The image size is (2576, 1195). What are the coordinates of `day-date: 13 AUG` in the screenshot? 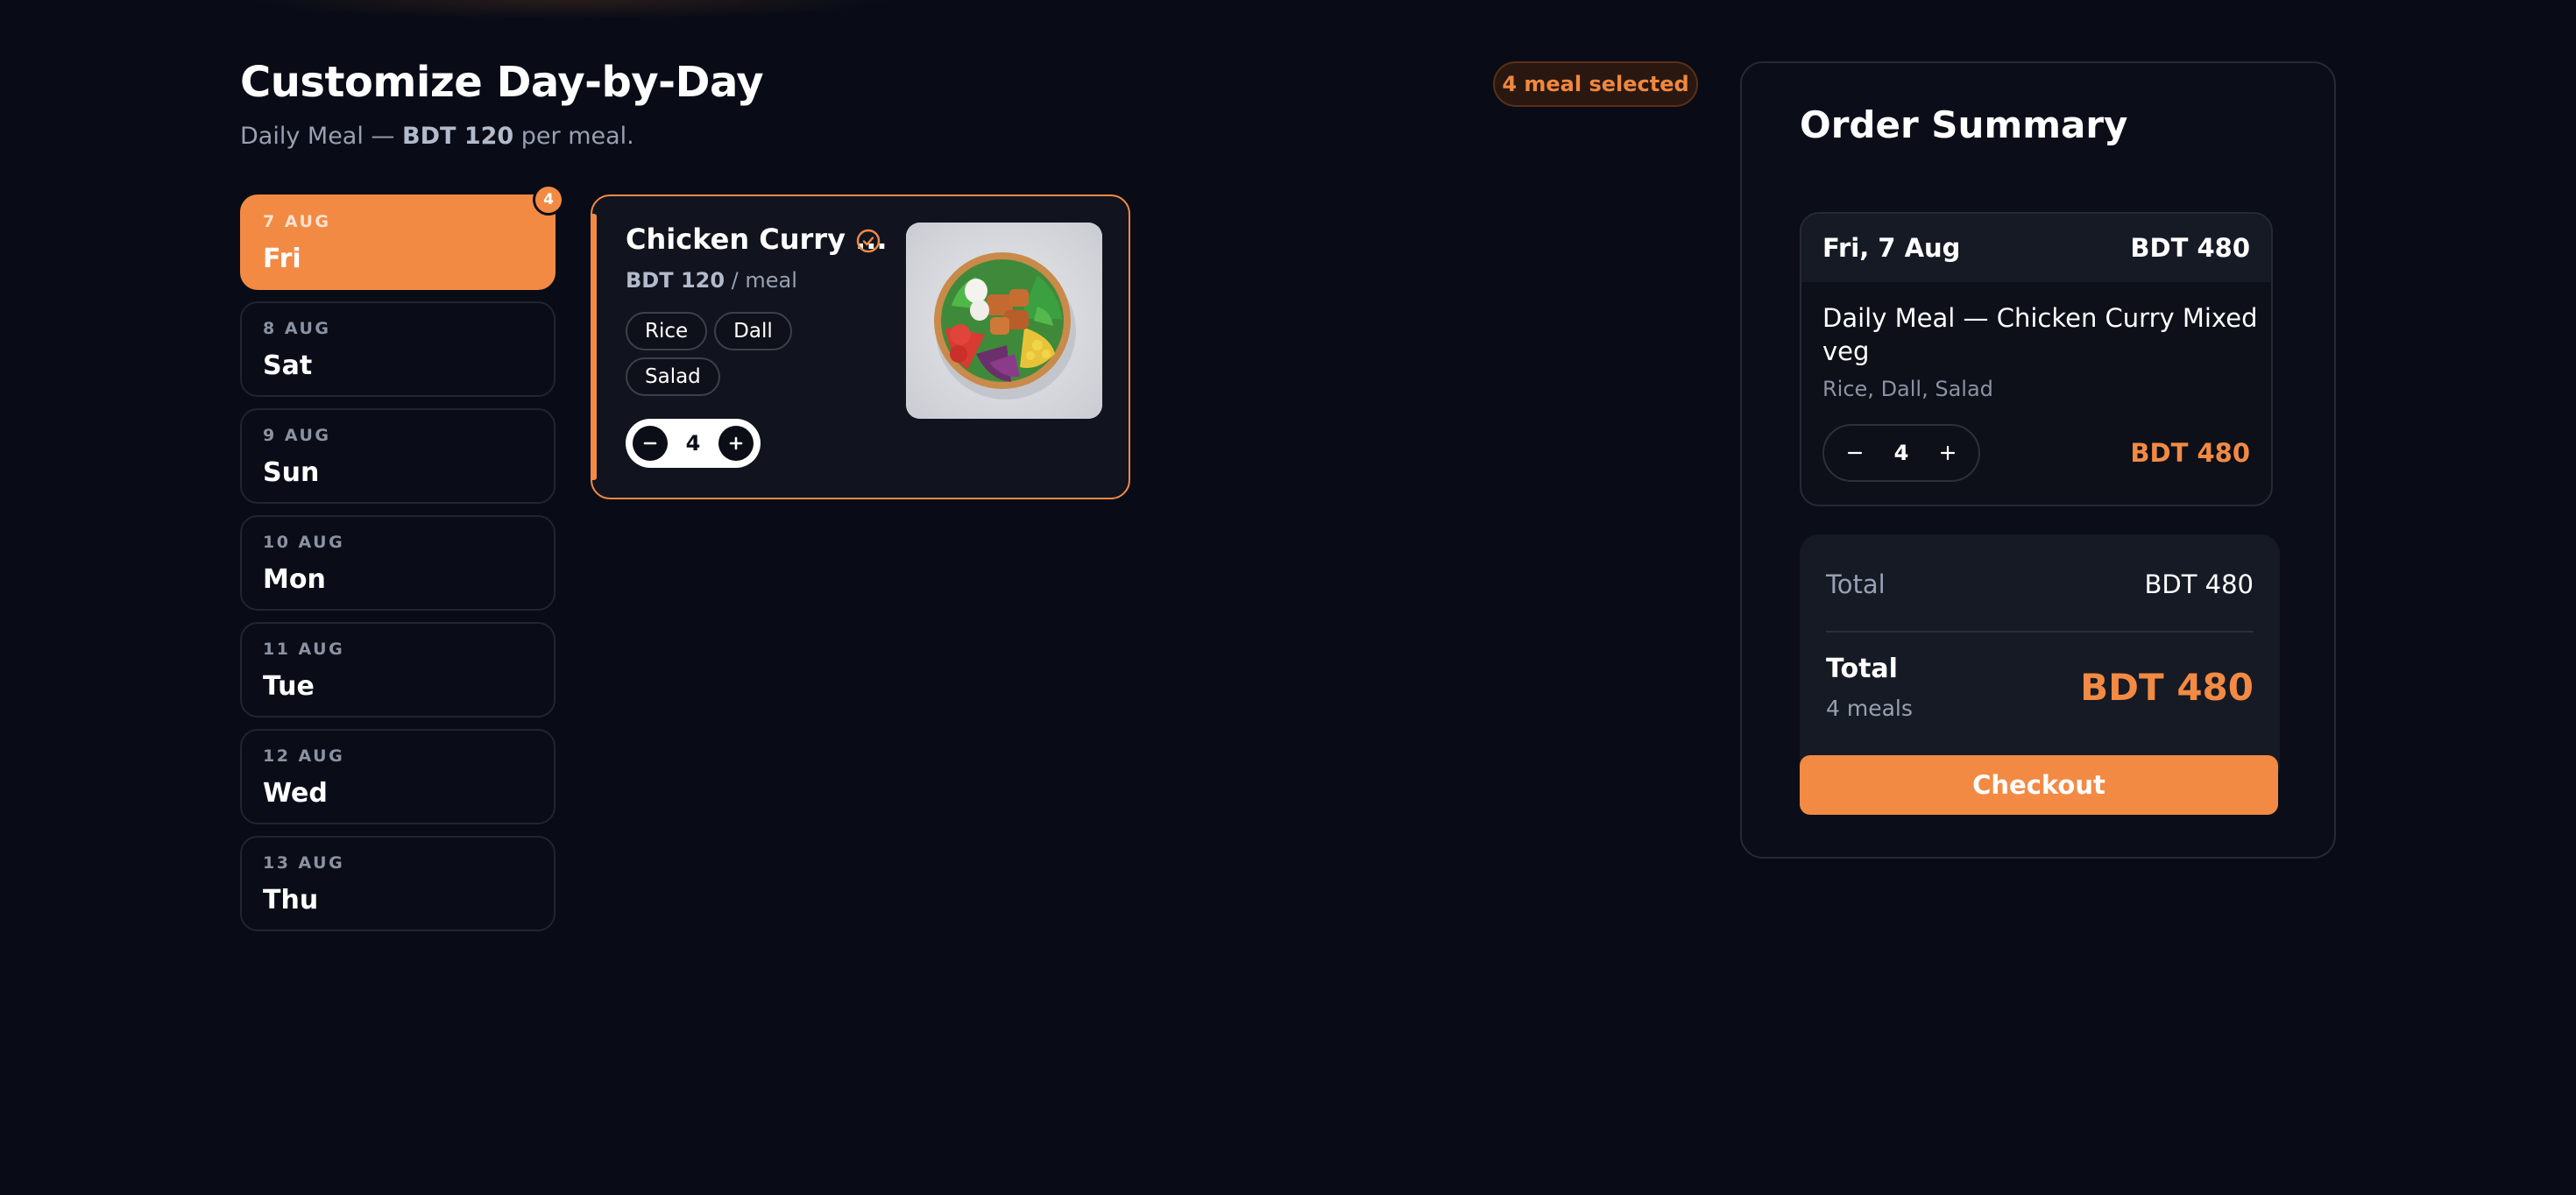 It's located at (304, 863).